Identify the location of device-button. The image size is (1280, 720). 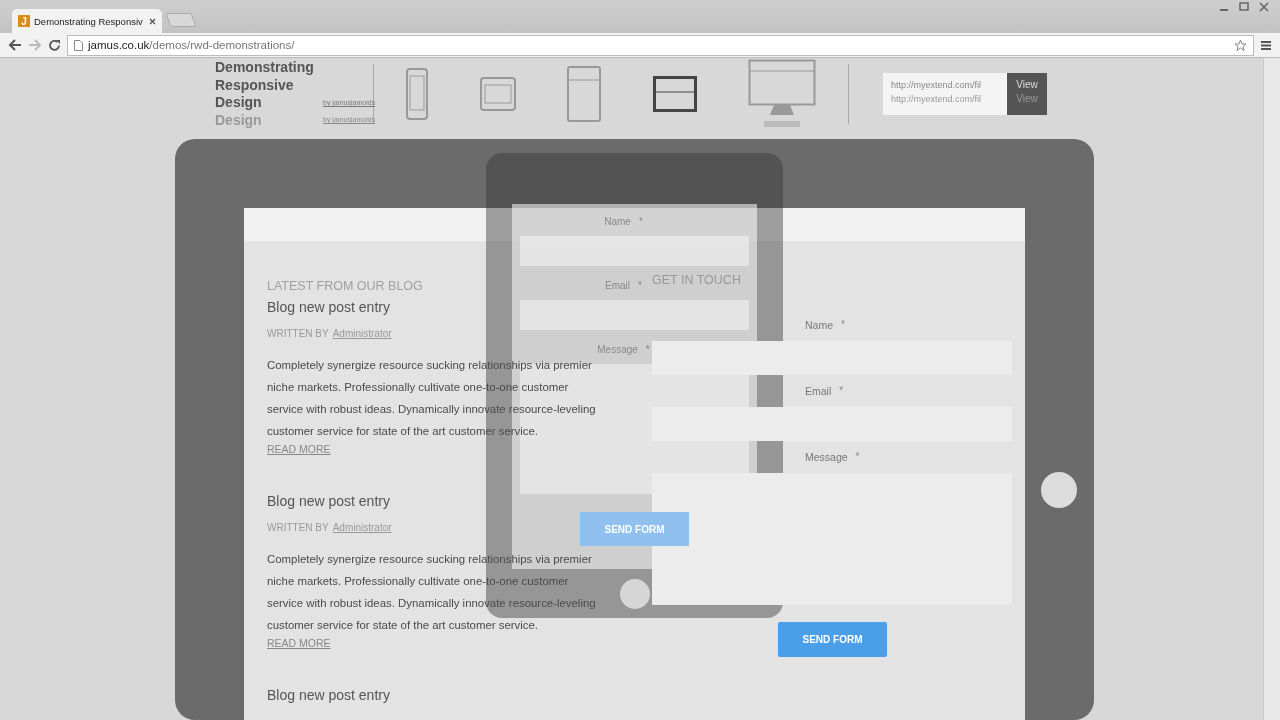
(674, 94).